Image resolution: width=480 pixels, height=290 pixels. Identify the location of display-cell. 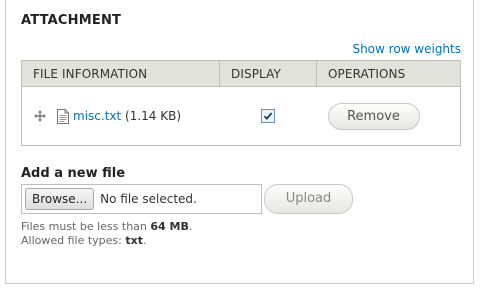
(268, 116).